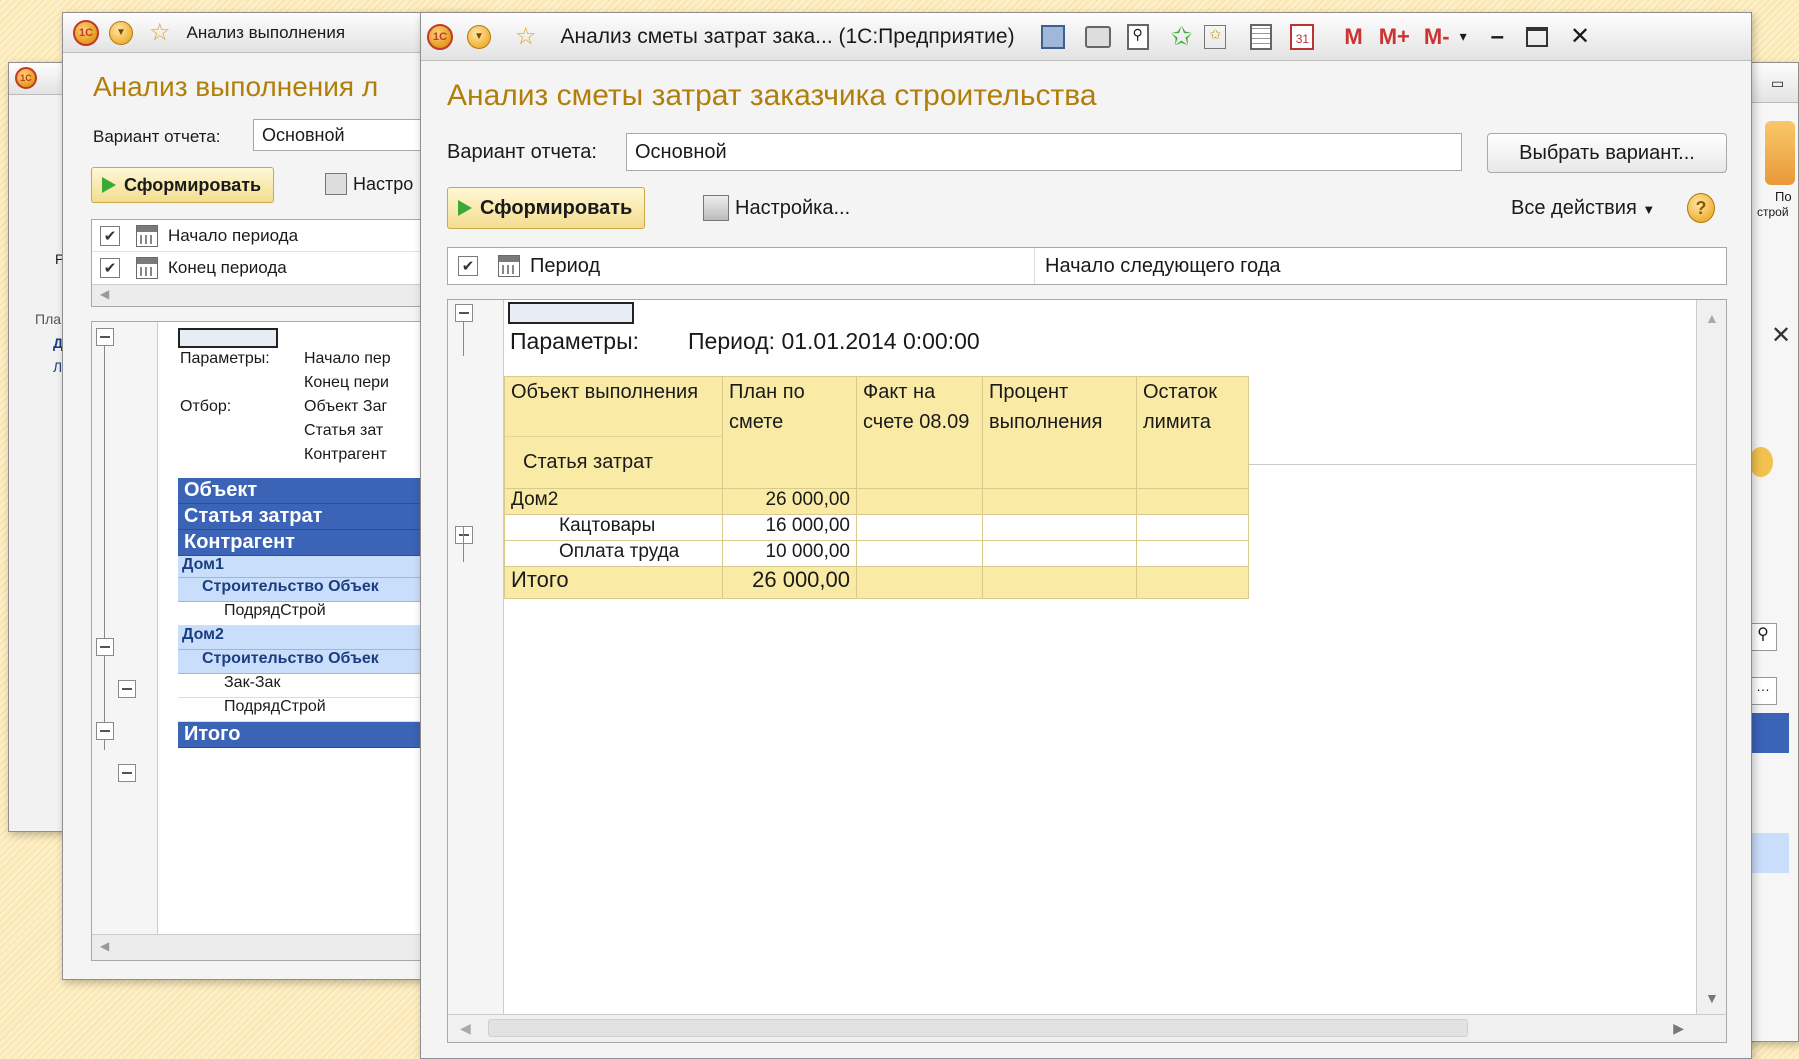 Image resolution: width=1799 pixels, height=1059 pixels. I want to click on param-value: Начало следующего года, so click(1157, 266).